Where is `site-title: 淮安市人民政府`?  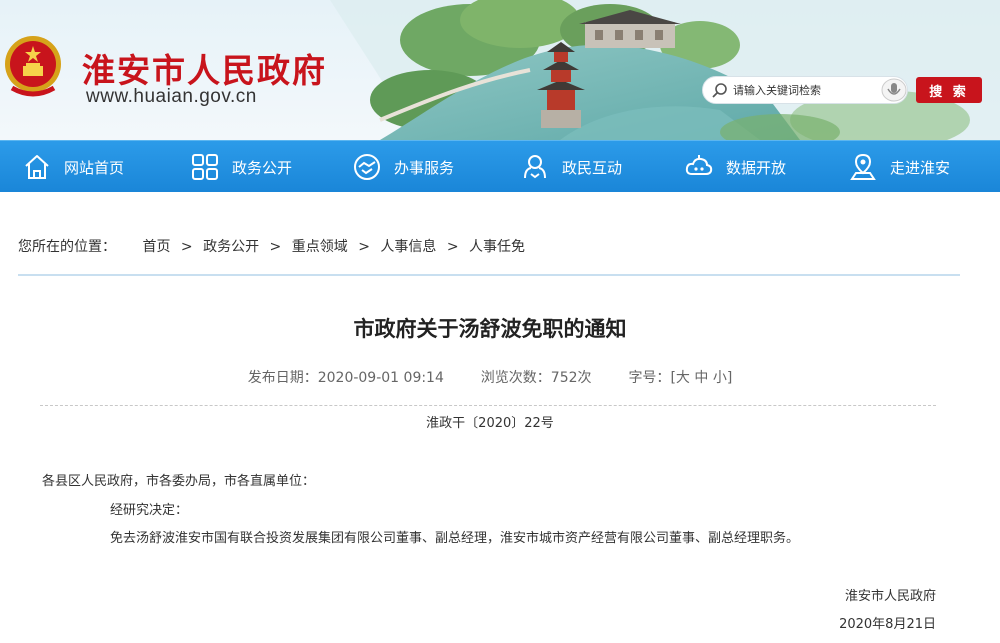
site-title: 淮安市人民政府 is located at coordinates (204, 68).